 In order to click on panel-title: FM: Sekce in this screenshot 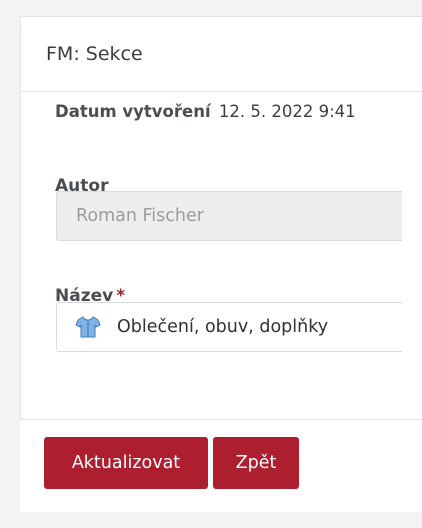, I will do `click(94, 54)`.